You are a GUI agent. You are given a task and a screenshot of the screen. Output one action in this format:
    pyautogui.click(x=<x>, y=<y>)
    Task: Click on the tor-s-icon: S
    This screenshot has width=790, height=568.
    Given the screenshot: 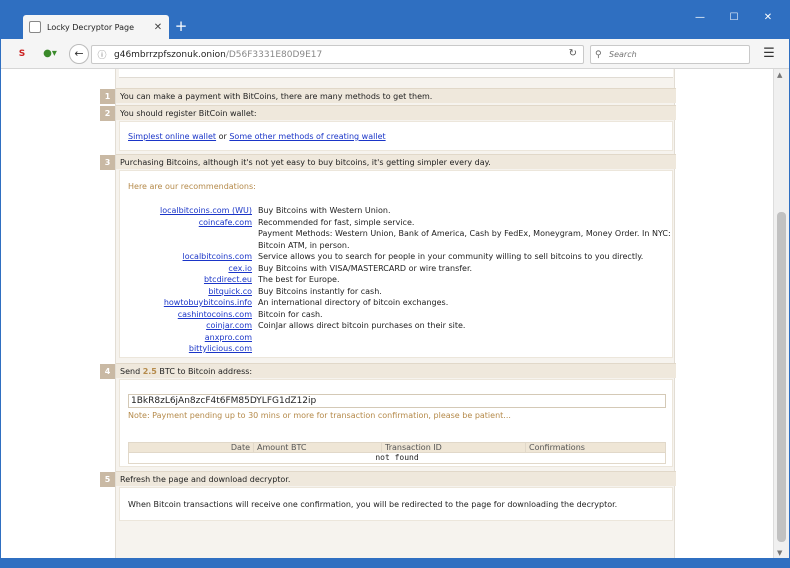 What is the action you would take?
    pyautogui.click(x=22, y=54)
    